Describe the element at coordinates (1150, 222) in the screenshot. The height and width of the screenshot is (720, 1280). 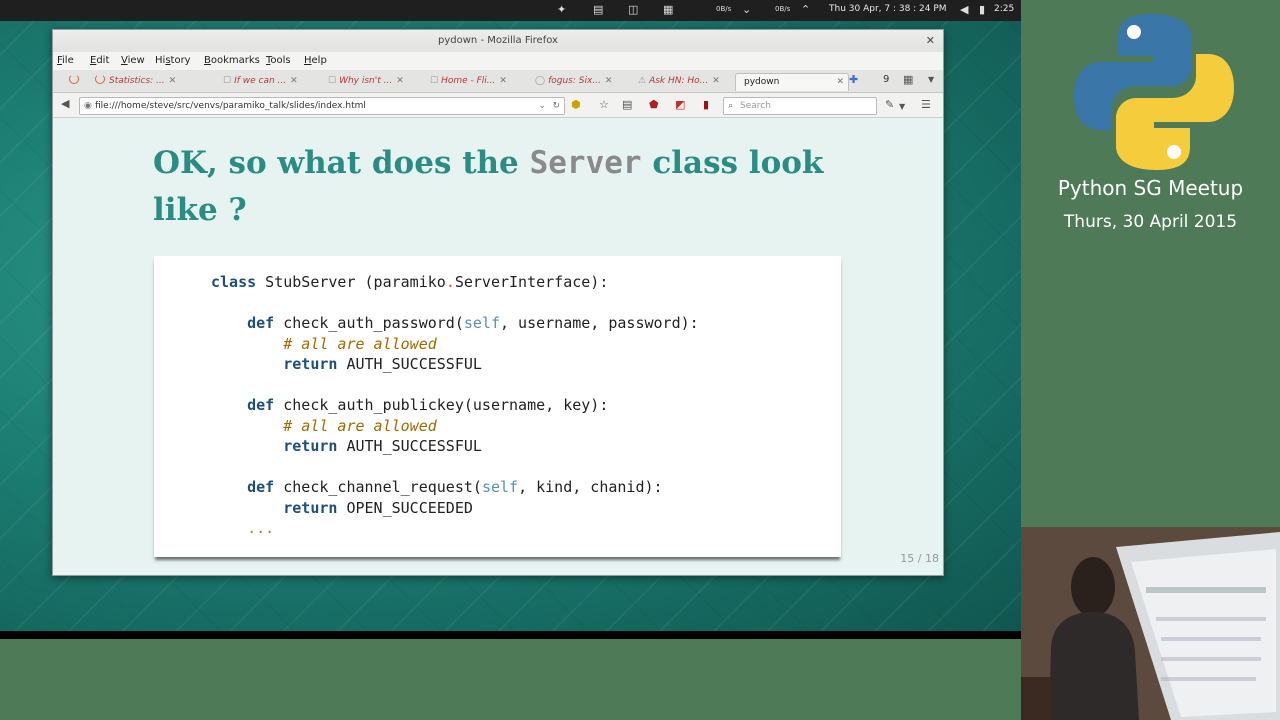
I see `meetup-date: Thurs, 30 April 2015` at that location.